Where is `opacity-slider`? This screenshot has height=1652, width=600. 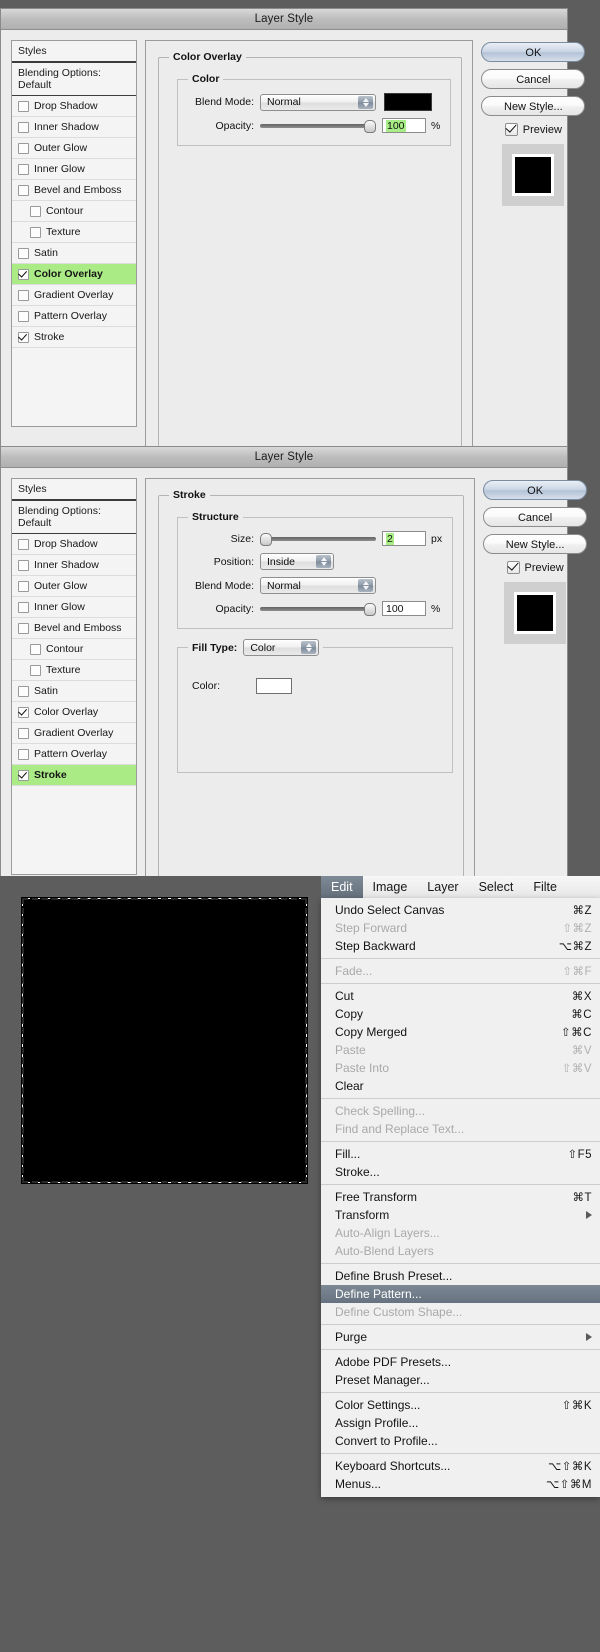 opacity-slider is located at coordinates (318, 126).